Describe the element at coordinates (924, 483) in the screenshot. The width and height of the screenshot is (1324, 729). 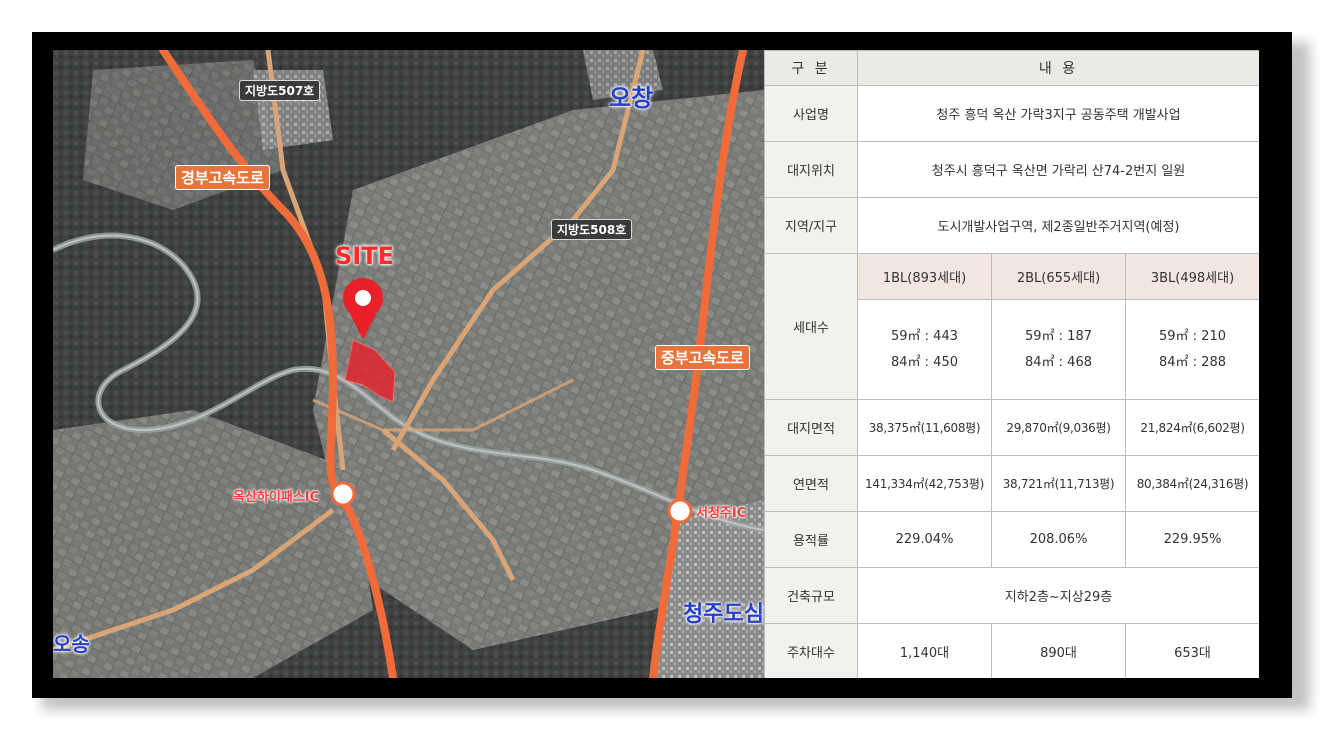
I see `floor-area-block-1: 141,334㎡(42,753평)` at that location.